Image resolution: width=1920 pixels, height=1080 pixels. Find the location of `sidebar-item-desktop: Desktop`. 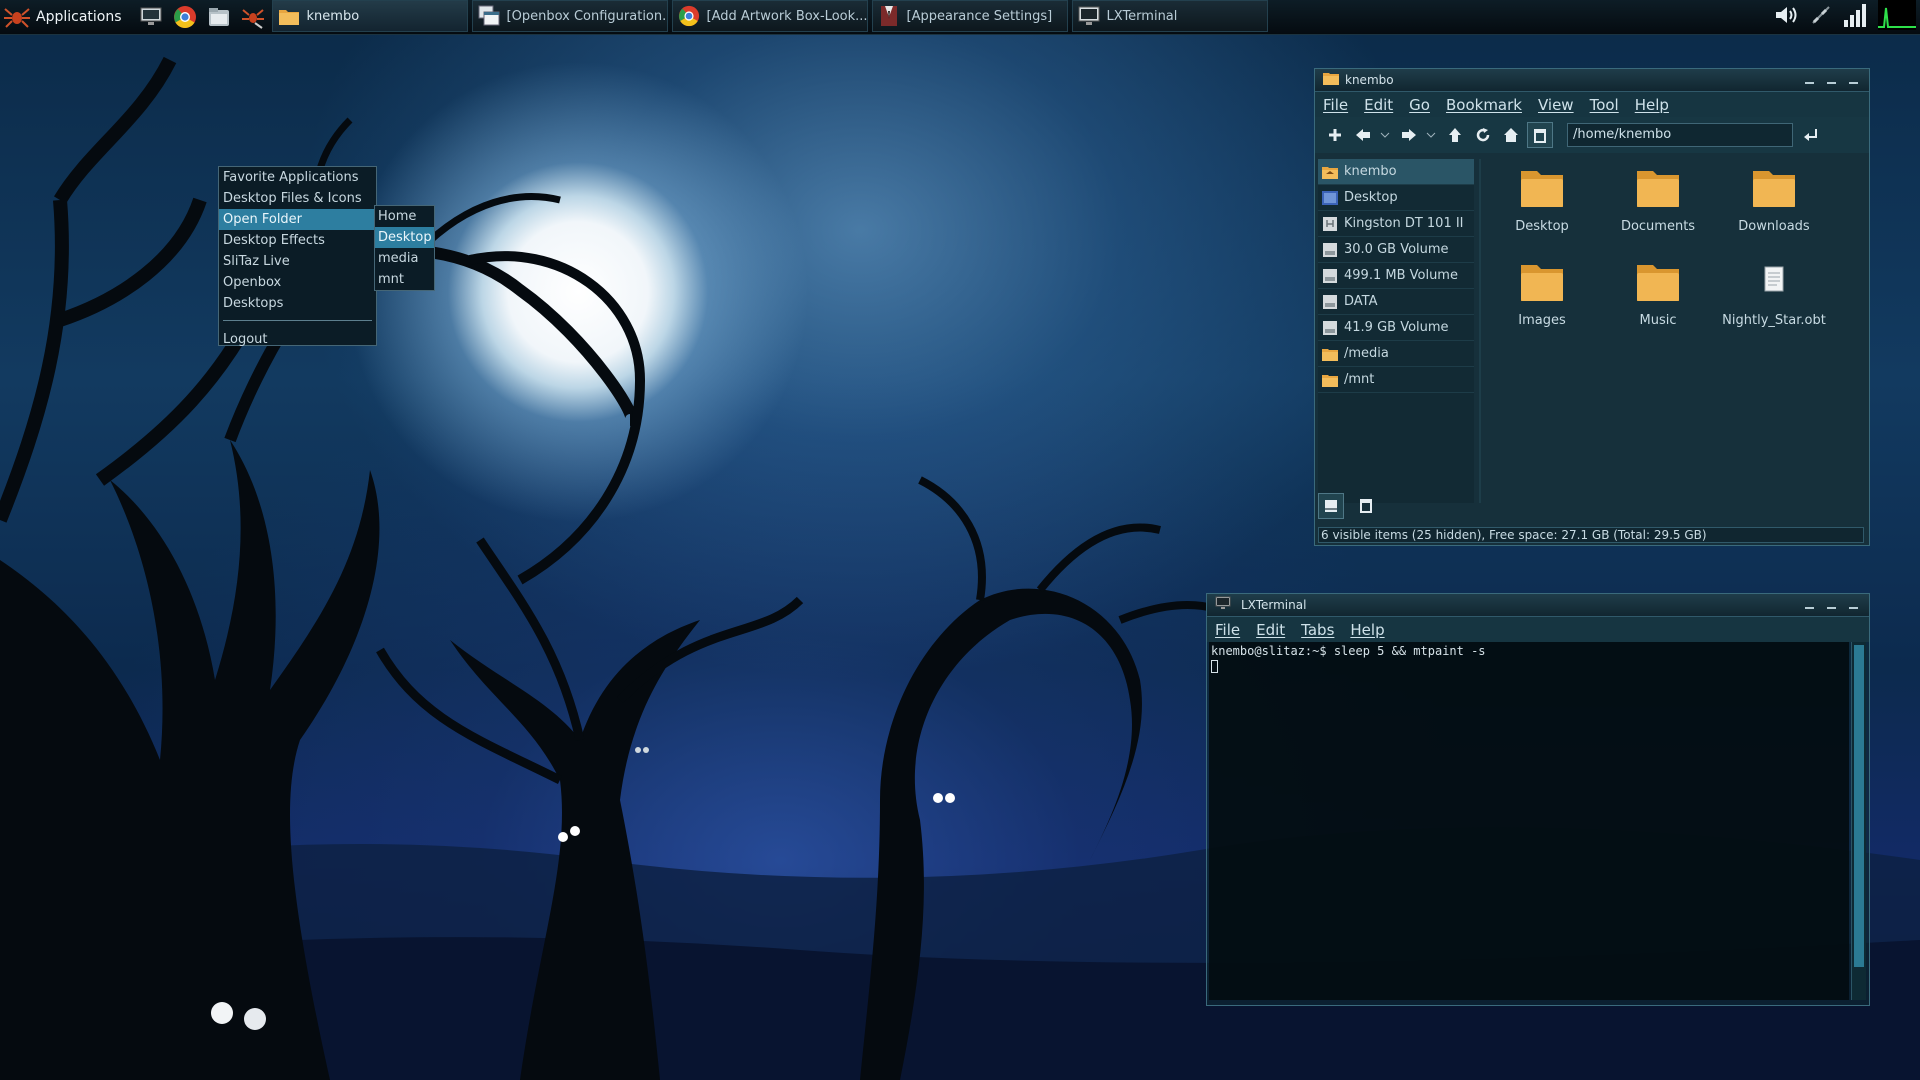

sidebar-item-desktop: Desktop is located at coordinates (1396, 198).